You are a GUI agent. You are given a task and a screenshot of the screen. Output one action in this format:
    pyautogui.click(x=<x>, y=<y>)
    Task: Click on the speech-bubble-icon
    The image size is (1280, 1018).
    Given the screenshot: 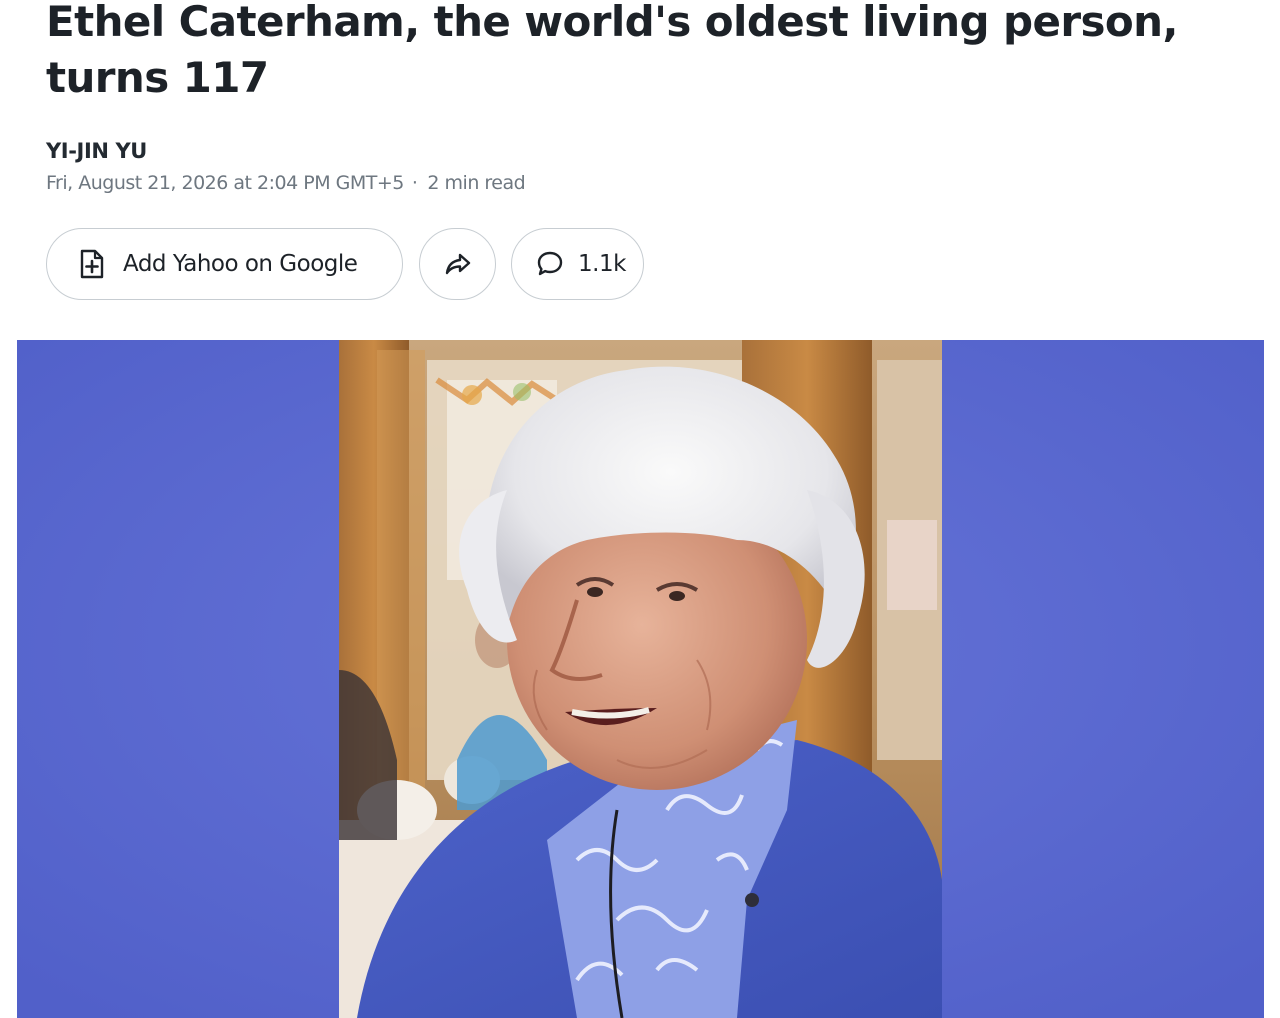 What is the action you would take?
    pyautogui.click(x=550, y=264)
    